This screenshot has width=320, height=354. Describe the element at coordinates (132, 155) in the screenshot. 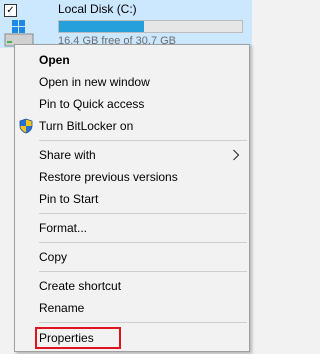

I see `menu-item-share-with: Share with` at that location.